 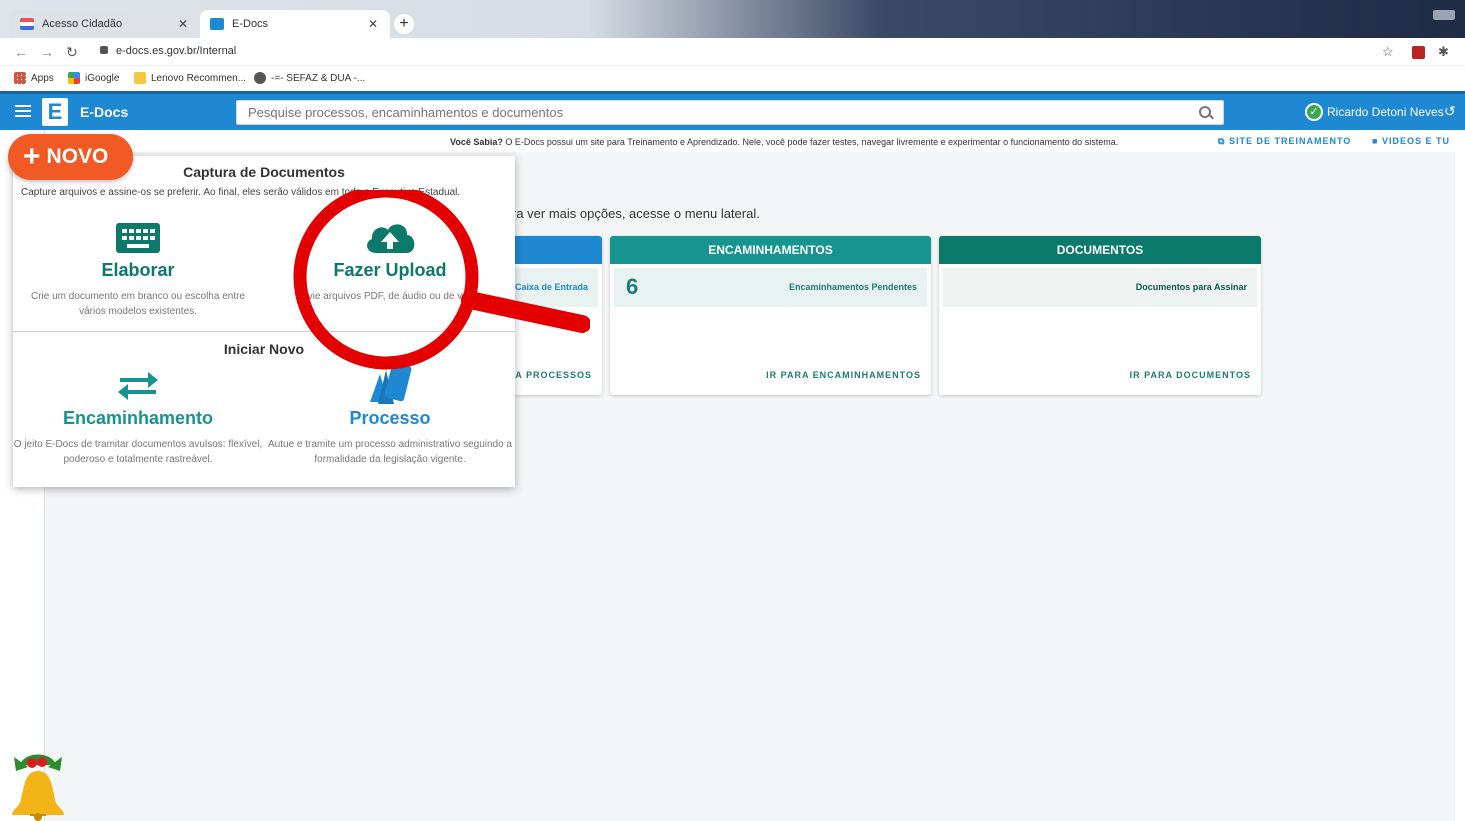 I want to click on search-box, so click(x=730, y=112).